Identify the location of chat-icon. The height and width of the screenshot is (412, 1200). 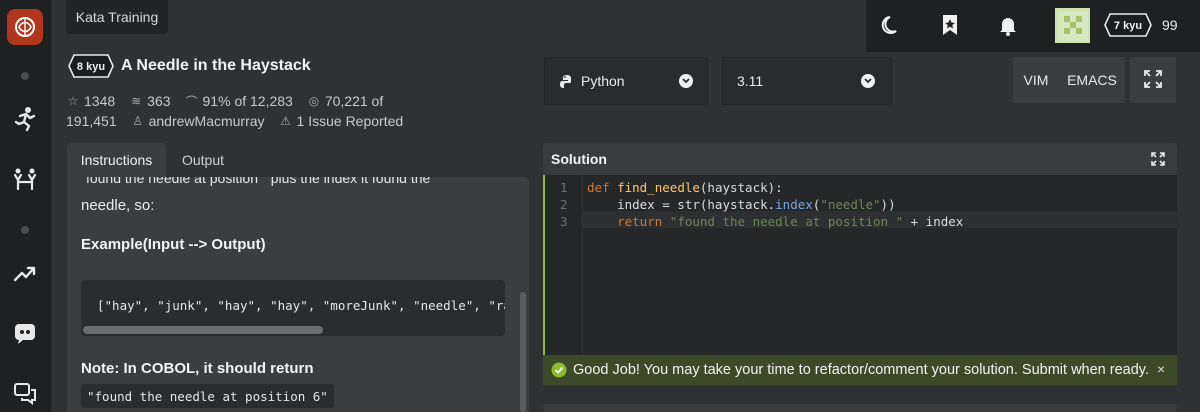
(25, 393).